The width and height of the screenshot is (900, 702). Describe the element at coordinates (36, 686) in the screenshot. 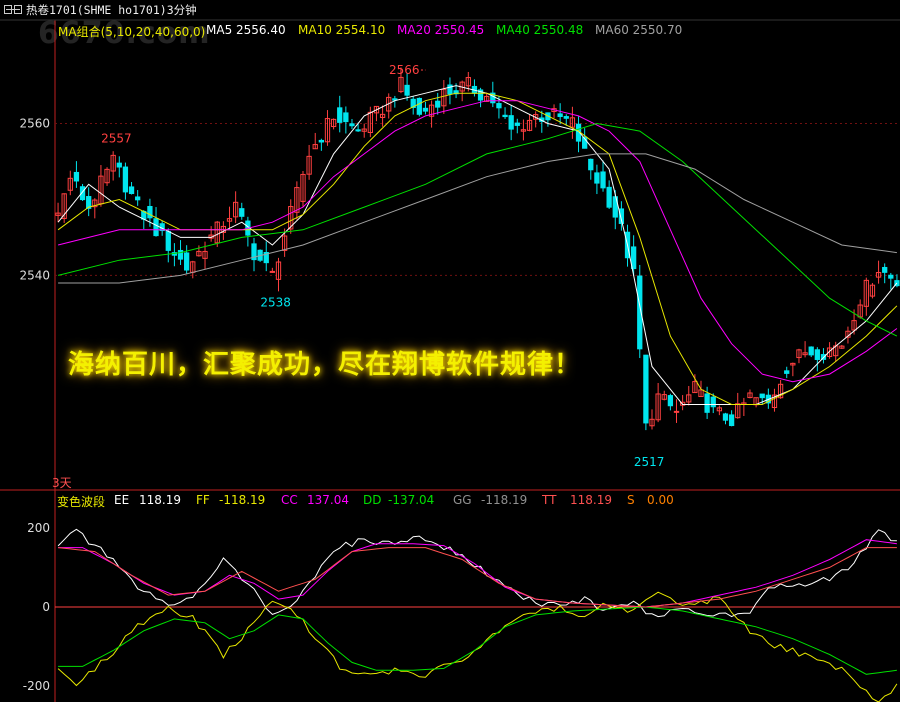

I see `indicator-tick-label: -200` at that location.